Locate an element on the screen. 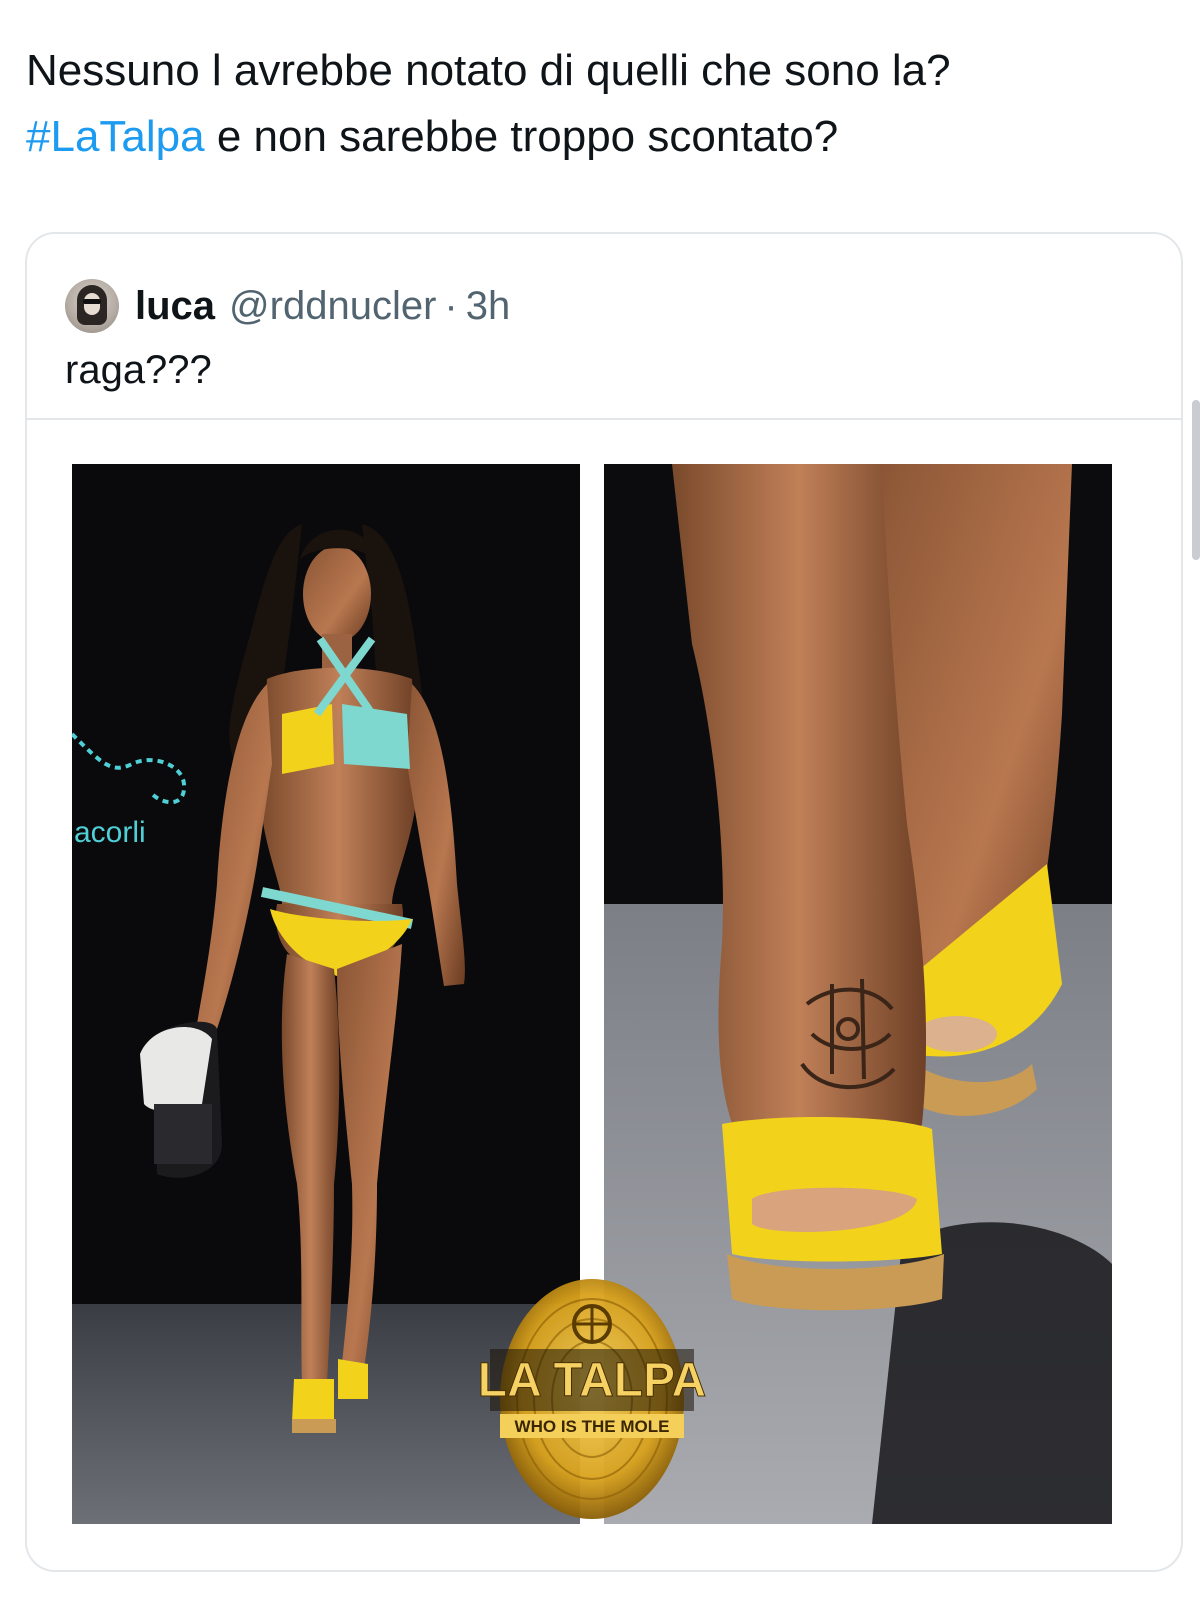 The width and height of the screenshot is (1200, 1611). quoted-tweet-header: luca @rddnucler · 3h is located at coordinates (287, 306).